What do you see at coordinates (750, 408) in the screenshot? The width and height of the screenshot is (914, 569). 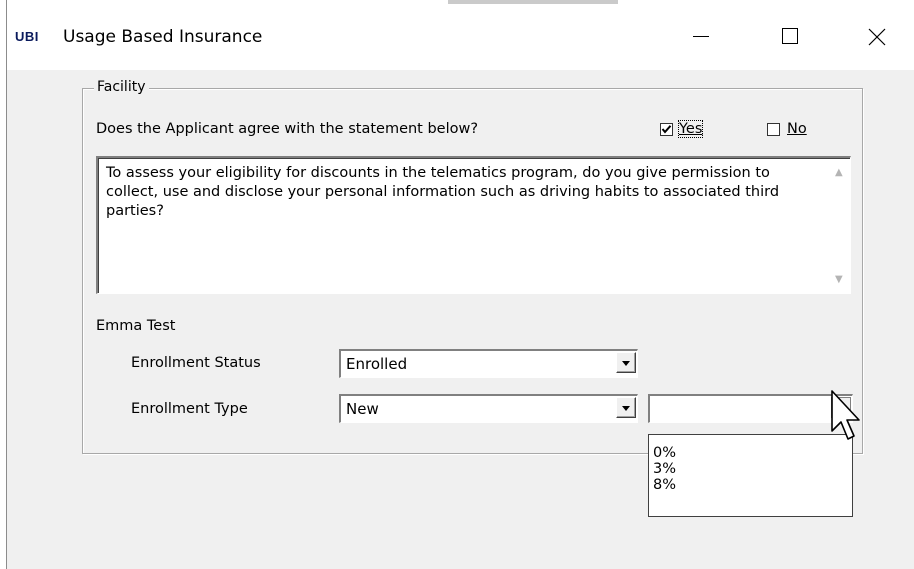 I see `discount-select` at bounding box center [750, 408].